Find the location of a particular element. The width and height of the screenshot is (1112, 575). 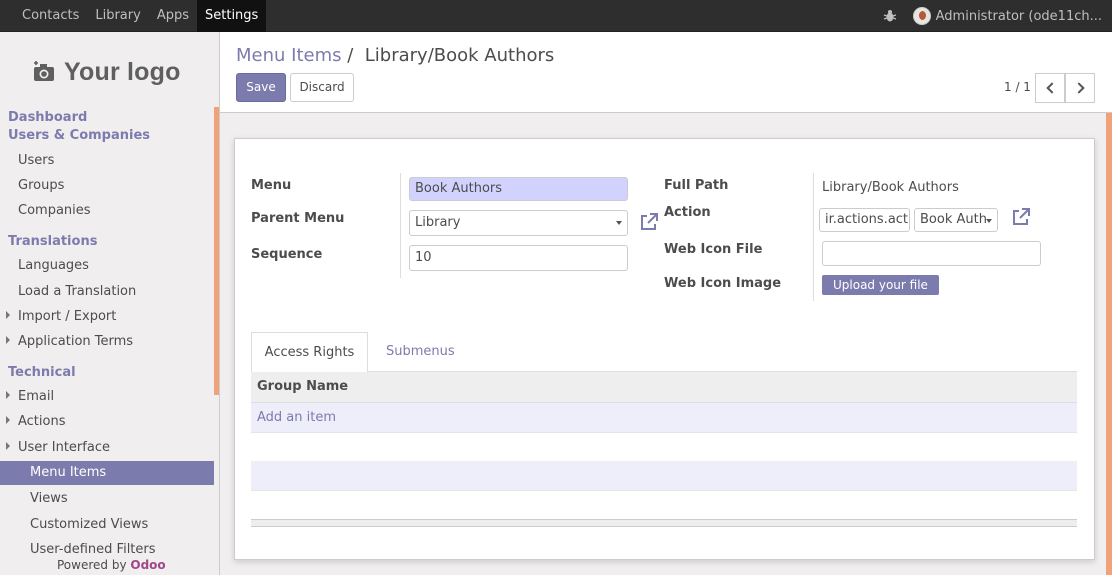

menu-apps: Apps is located at coordinates (173, 16).